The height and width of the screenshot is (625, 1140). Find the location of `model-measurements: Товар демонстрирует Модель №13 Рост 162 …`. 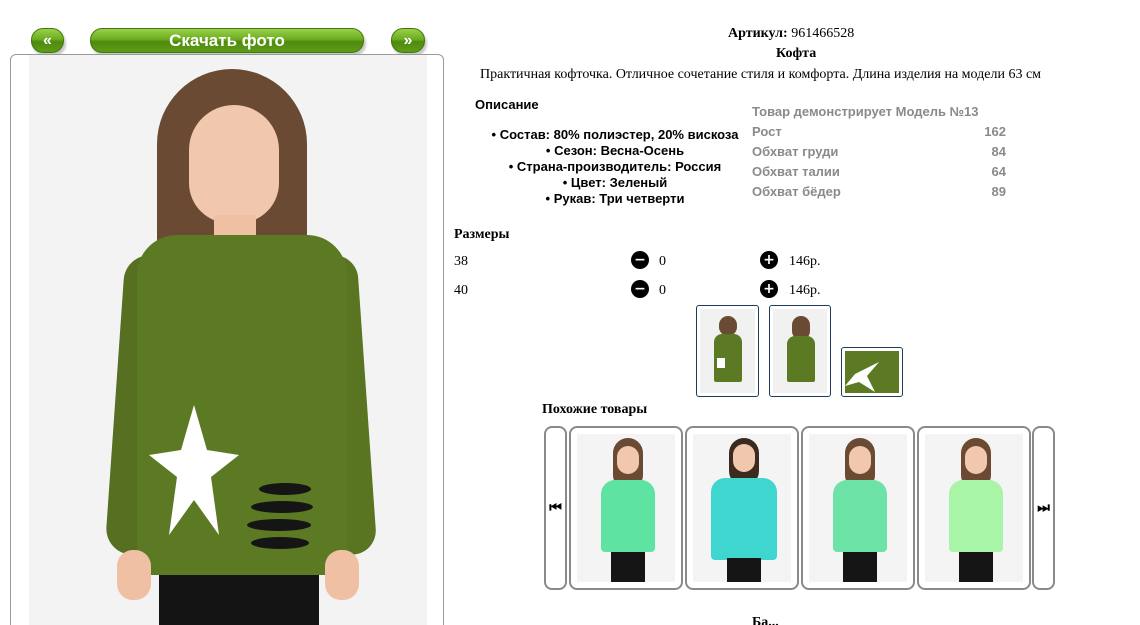

model-measurements: Товар демонстрирует Модель №13 Рост 162 … is located at coordinates (879, 153).